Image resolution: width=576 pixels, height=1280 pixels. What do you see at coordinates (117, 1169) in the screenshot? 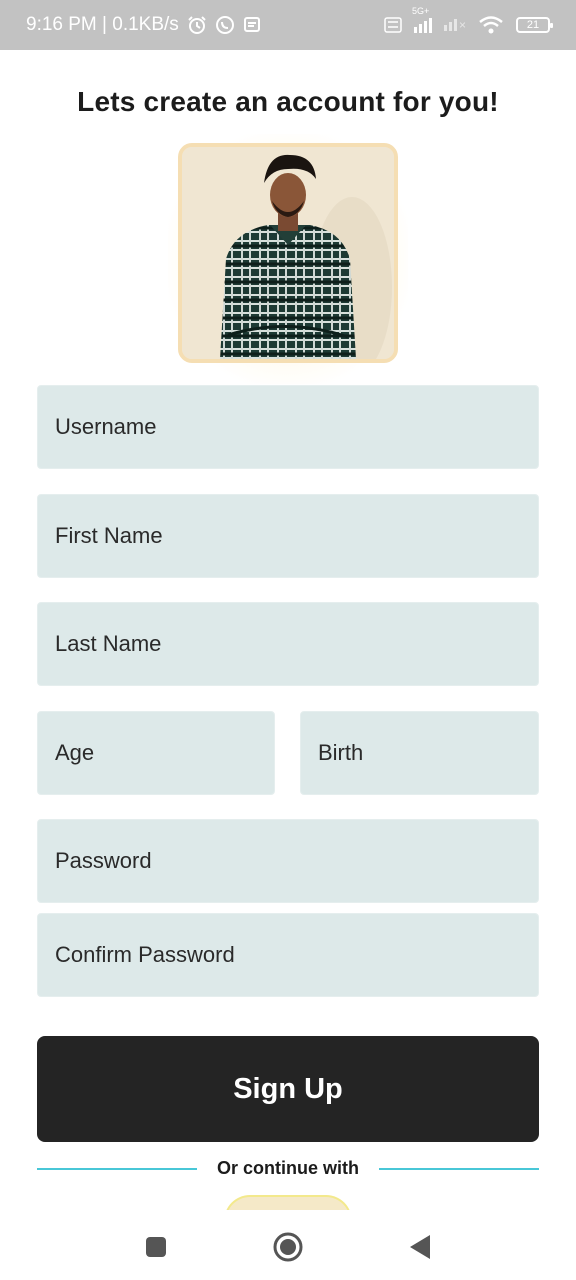
I see `divider-left` at bounding box center [117, 1169].